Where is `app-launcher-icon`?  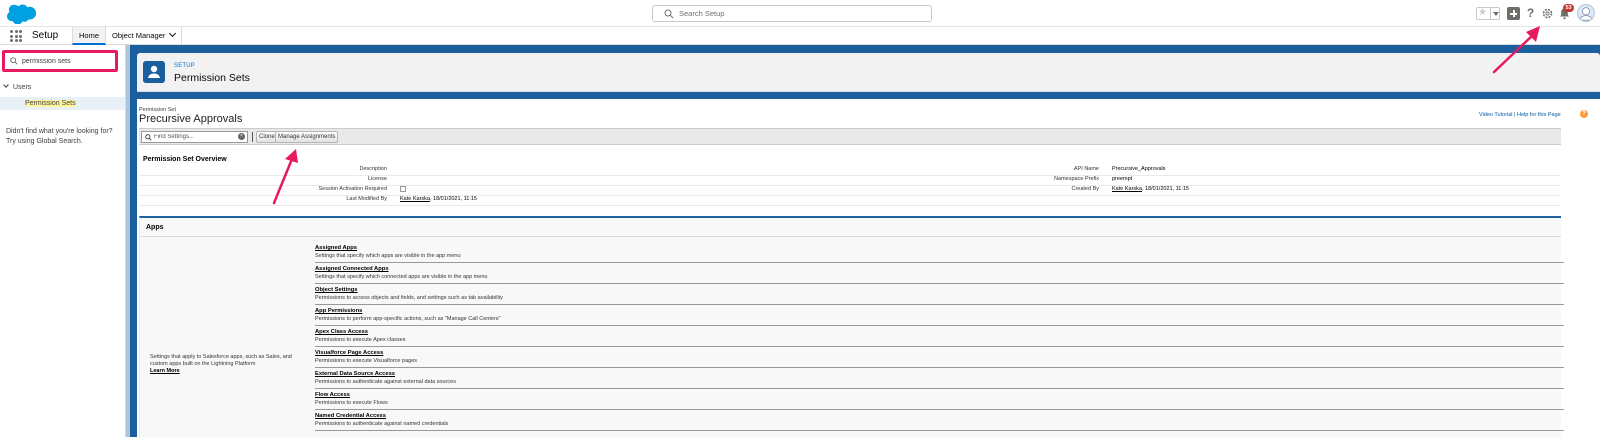 app-launcher-icon is located at coordinates (16, 36).